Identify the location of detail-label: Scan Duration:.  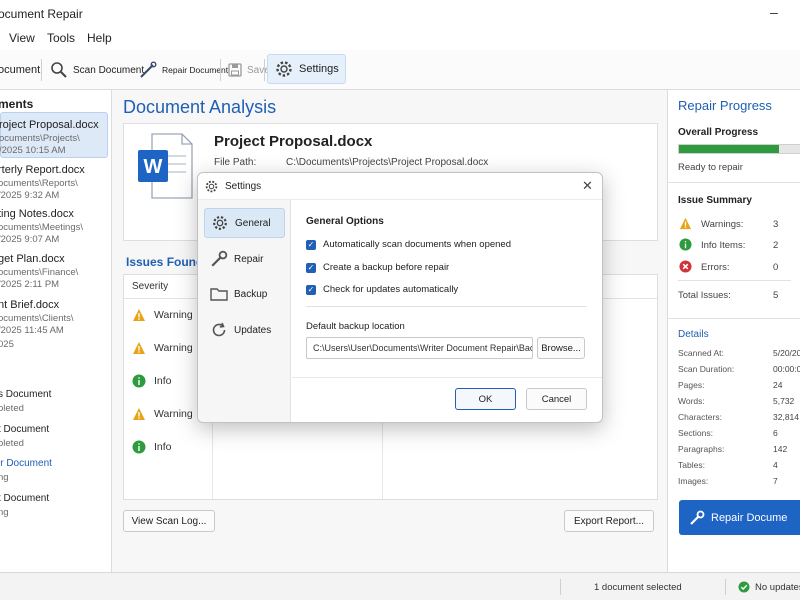
(706, 369).